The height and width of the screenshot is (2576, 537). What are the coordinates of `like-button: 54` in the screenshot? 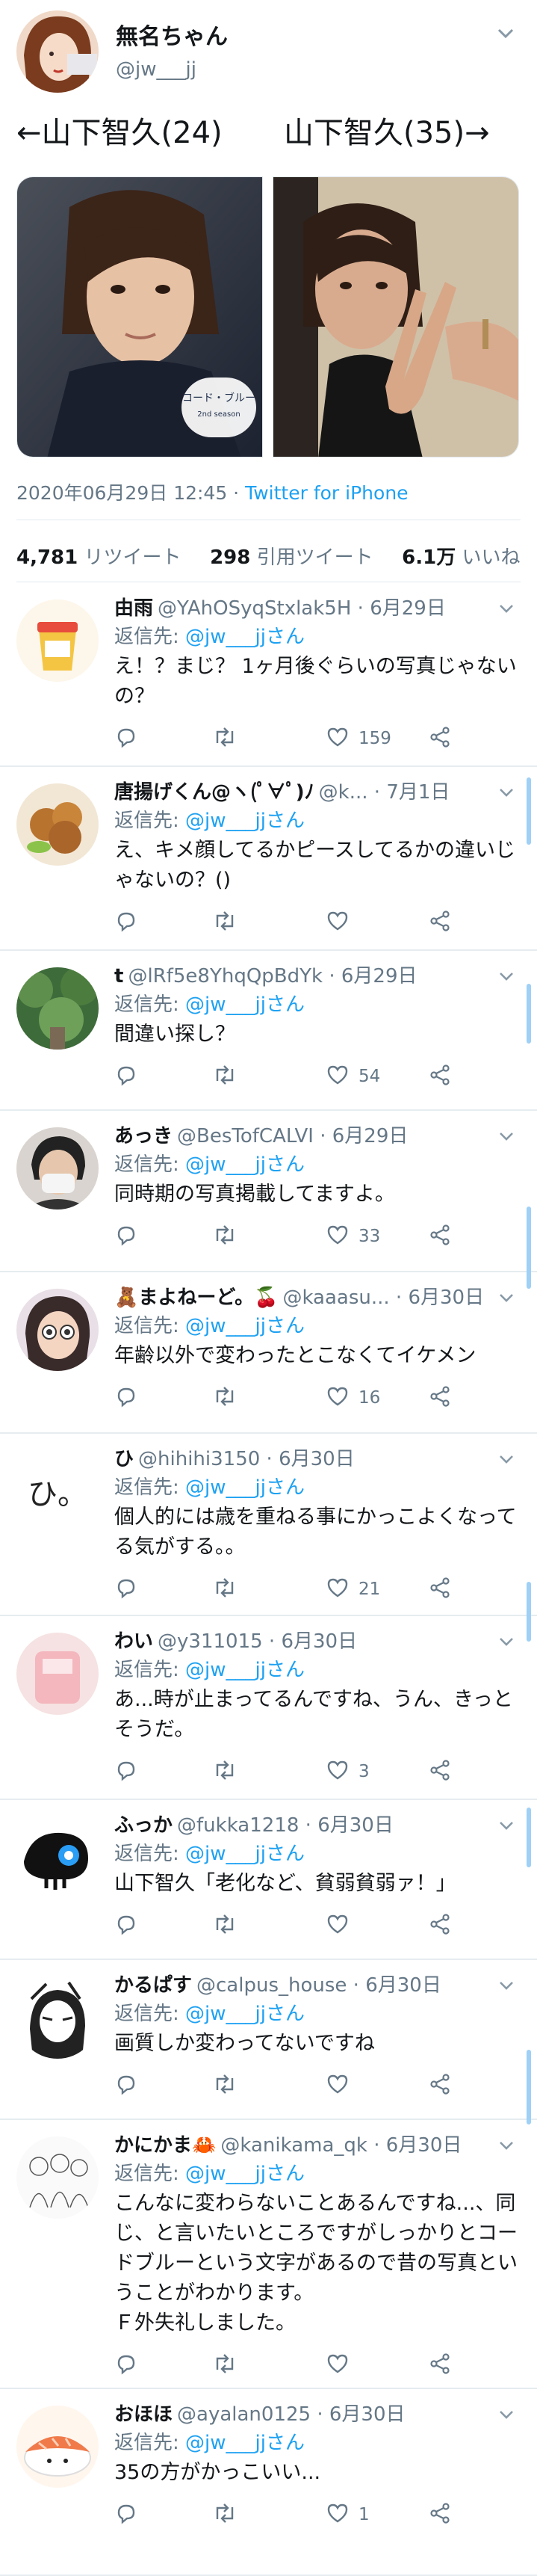 It's located at (353, 1076).